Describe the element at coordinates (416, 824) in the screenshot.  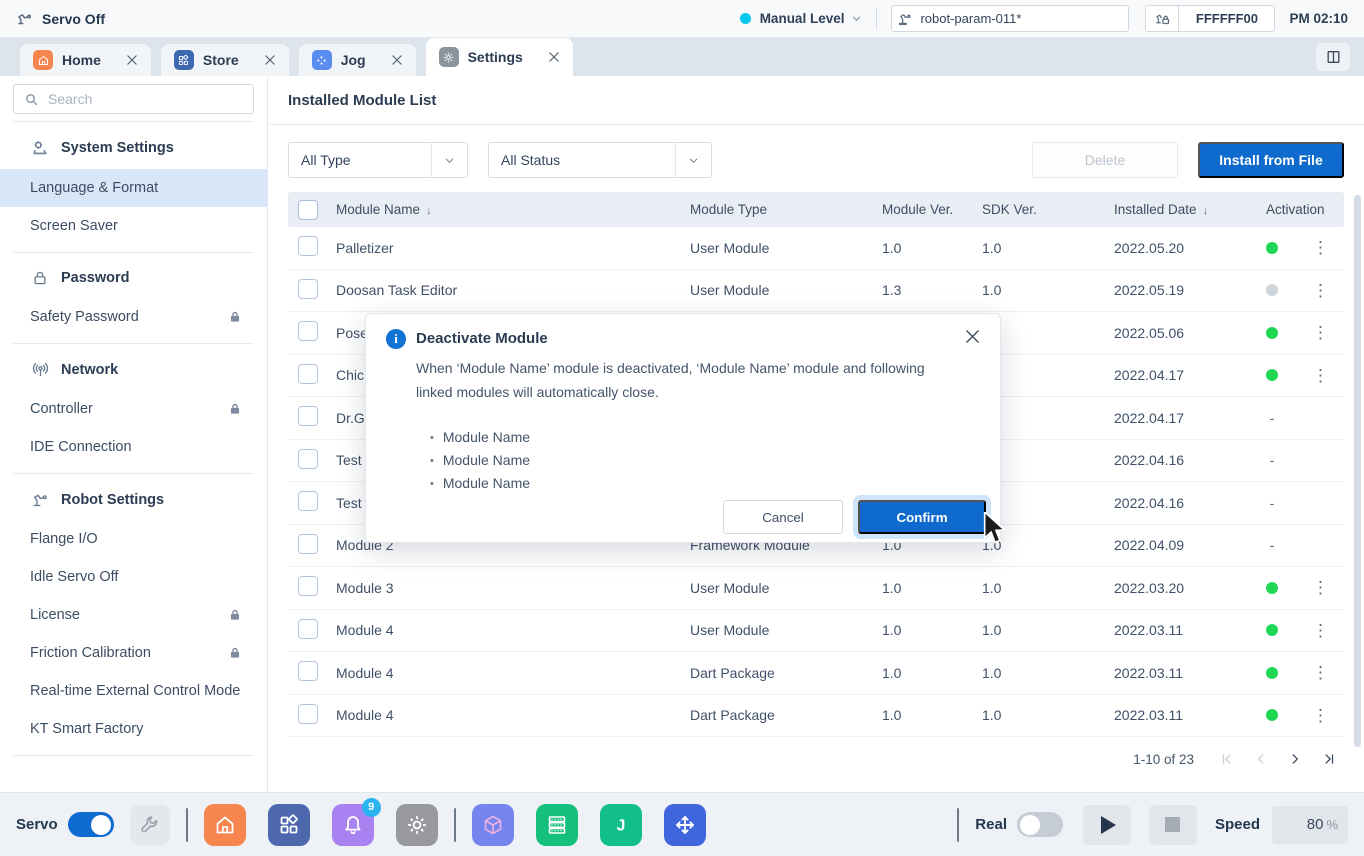
I see `settings-shortcut-button` at that location.